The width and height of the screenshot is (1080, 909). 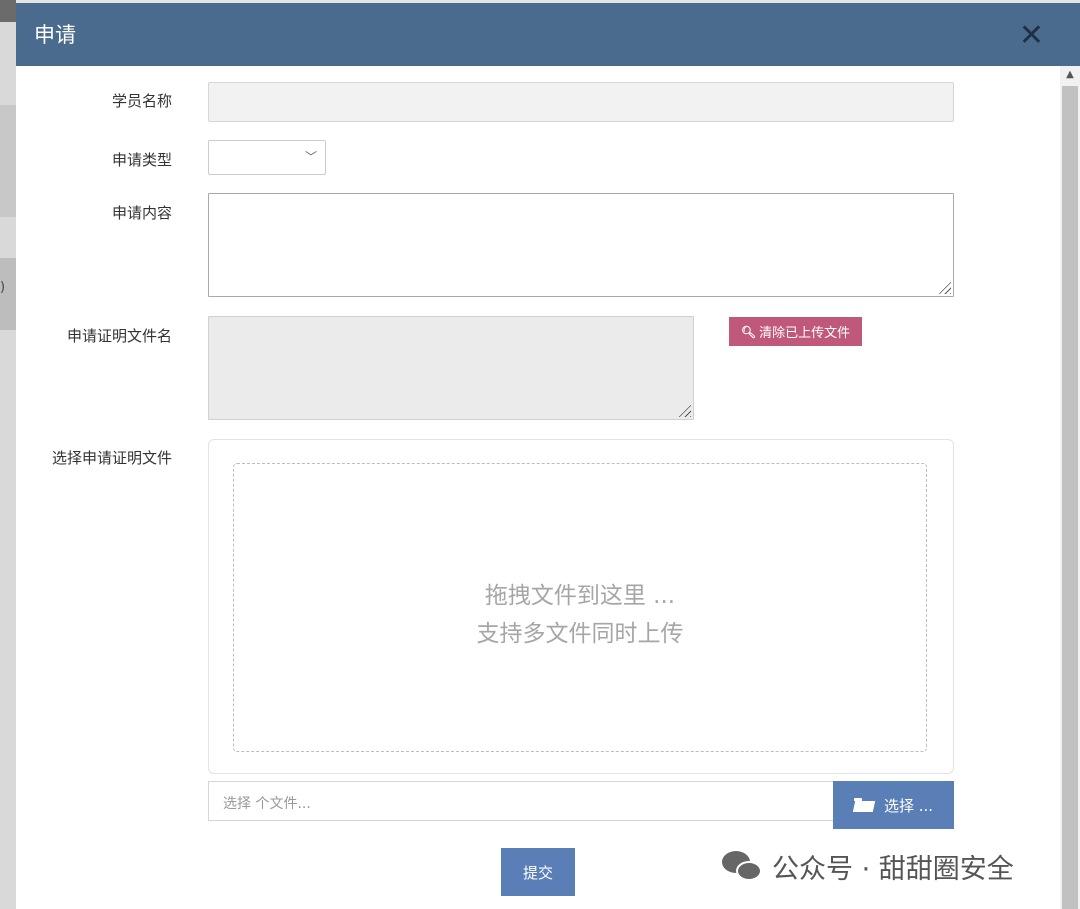 I want to click on watermark-text: 公众号 · 甜甜圈安全, so click(x=893, y=869).